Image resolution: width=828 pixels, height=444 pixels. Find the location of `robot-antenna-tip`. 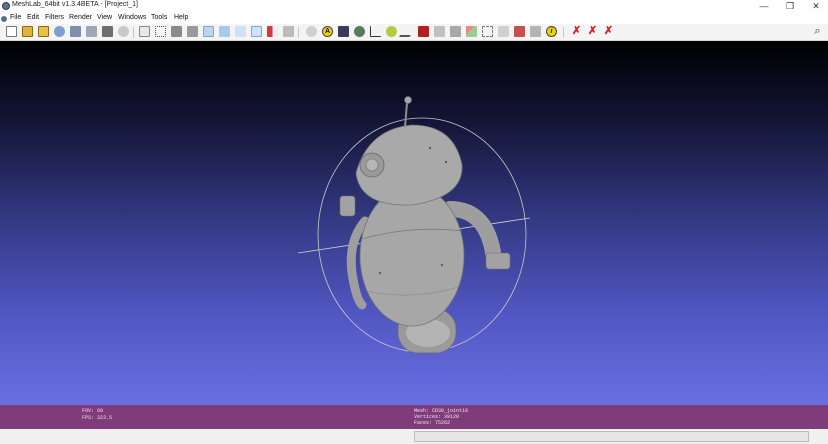

robot-antenna-tip is located at coordinates (408, 100).